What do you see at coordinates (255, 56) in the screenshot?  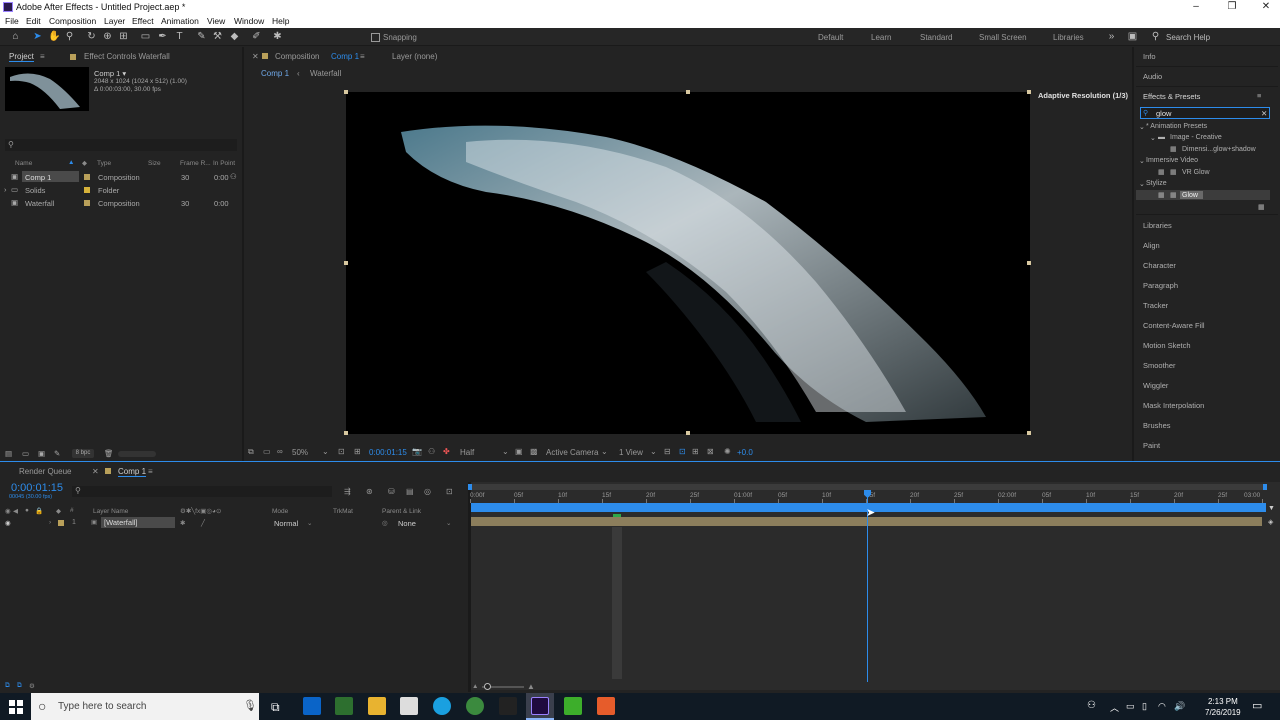 I see `close-tab-icon: ✕` at bounding box center [255, 56].